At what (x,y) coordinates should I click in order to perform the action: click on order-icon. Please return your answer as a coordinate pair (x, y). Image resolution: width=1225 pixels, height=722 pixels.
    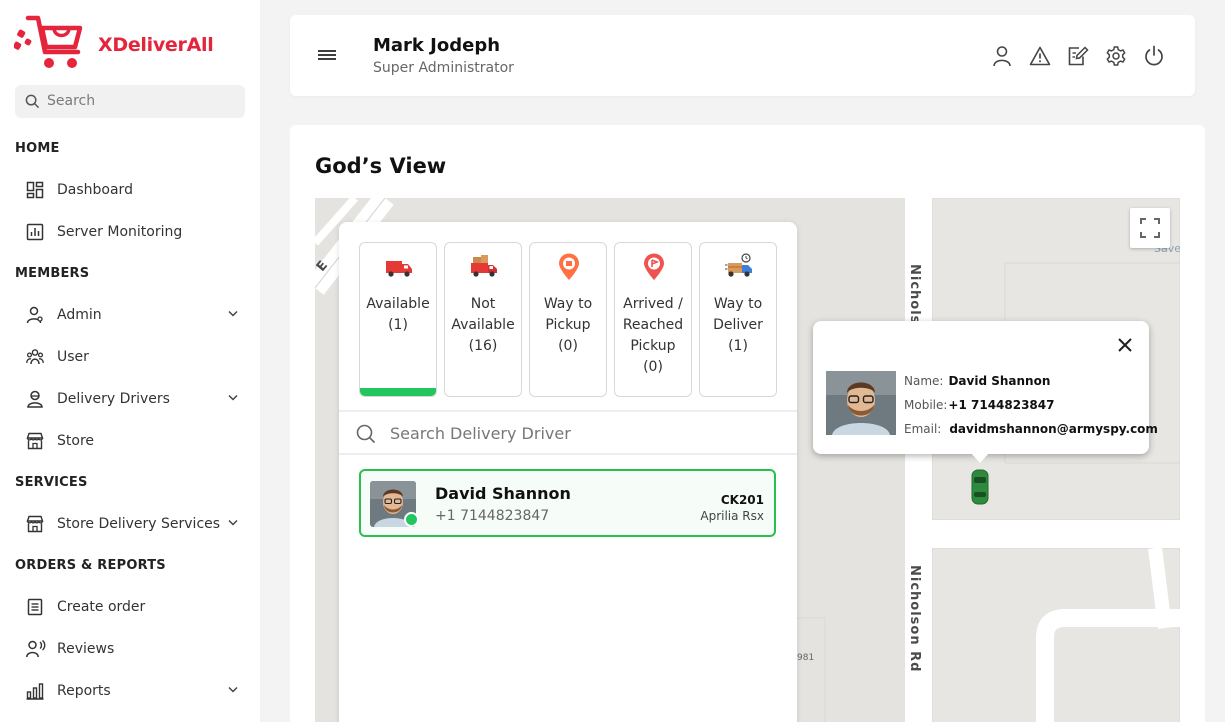
    Looking at the image, I should click on (35, 607).